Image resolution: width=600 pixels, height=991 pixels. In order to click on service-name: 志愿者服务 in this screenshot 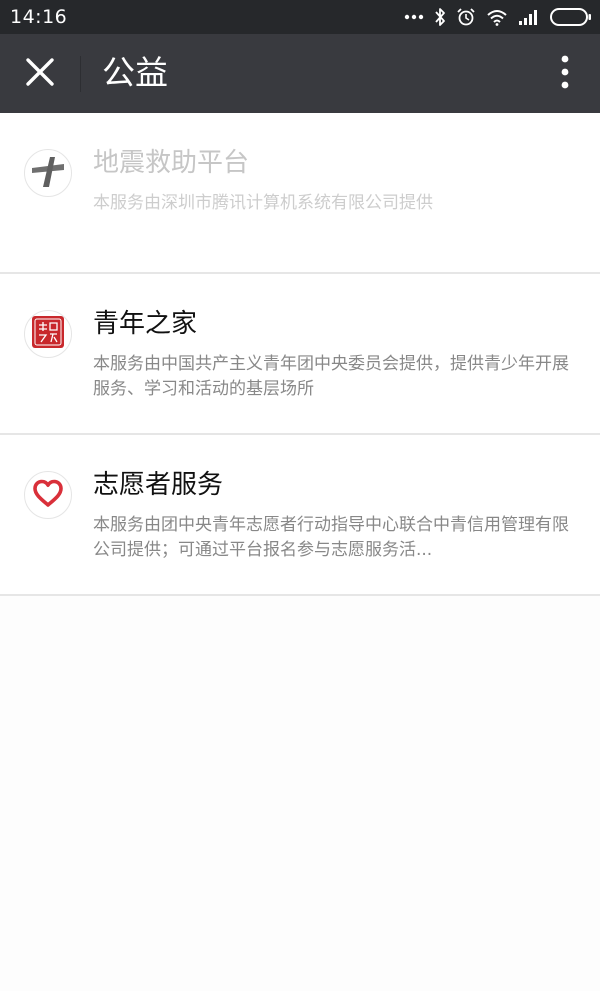, I will do `click(158, 485)`.